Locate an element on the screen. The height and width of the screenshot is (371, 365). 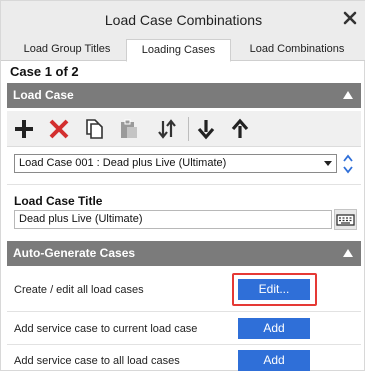
keyboard-button is located at coordinates (345, 219).